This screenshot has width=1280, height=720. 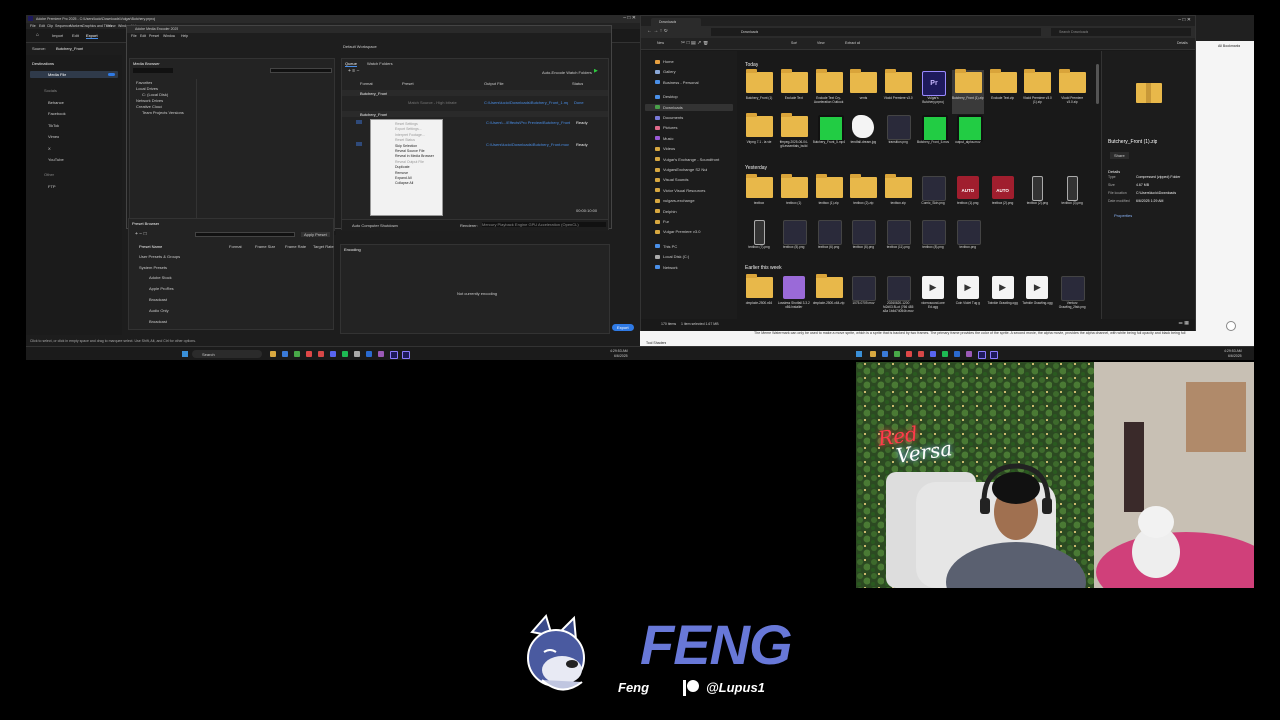 What do you see at coordinates (696, 256) in the screenshot?
I see `sidebar-item: Local Disk (C:)` at bounding box center [696, 256].